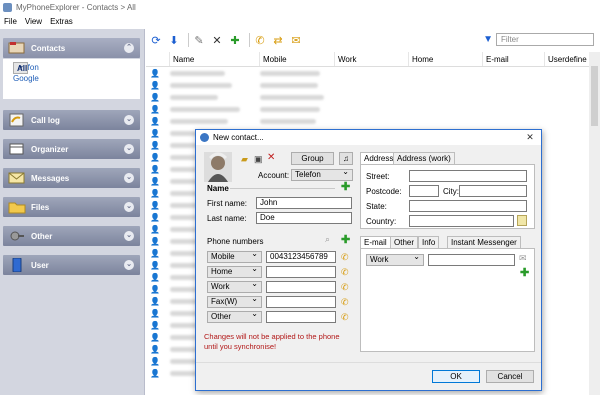  What do you see at coordinates (461, 221) in the screenshot?
I see `country-input` at bounding box center [461, 221].